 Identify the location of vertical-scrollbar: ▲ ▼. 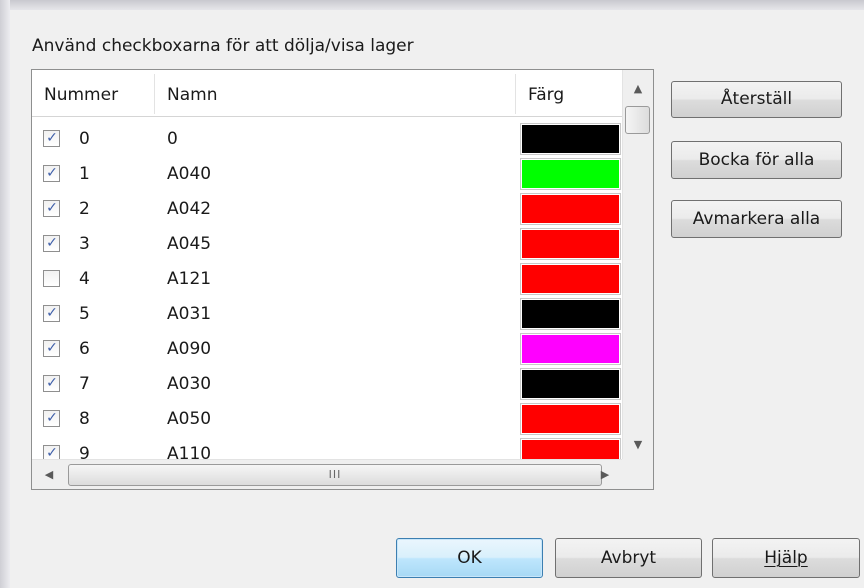
(637, 264).